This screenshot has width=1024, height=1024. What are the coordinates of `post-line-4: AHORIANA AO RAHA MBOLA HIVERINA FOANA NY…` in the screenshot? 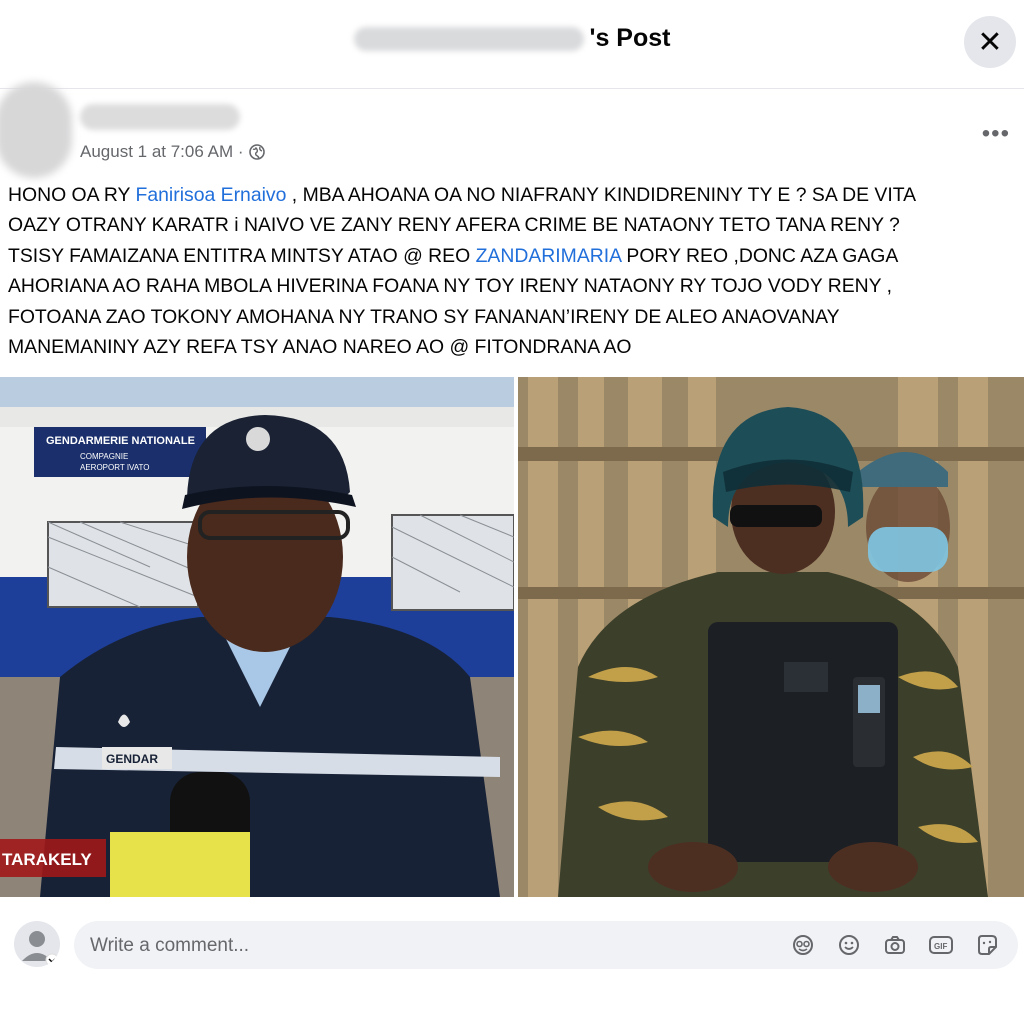 It's located at (450, 286).